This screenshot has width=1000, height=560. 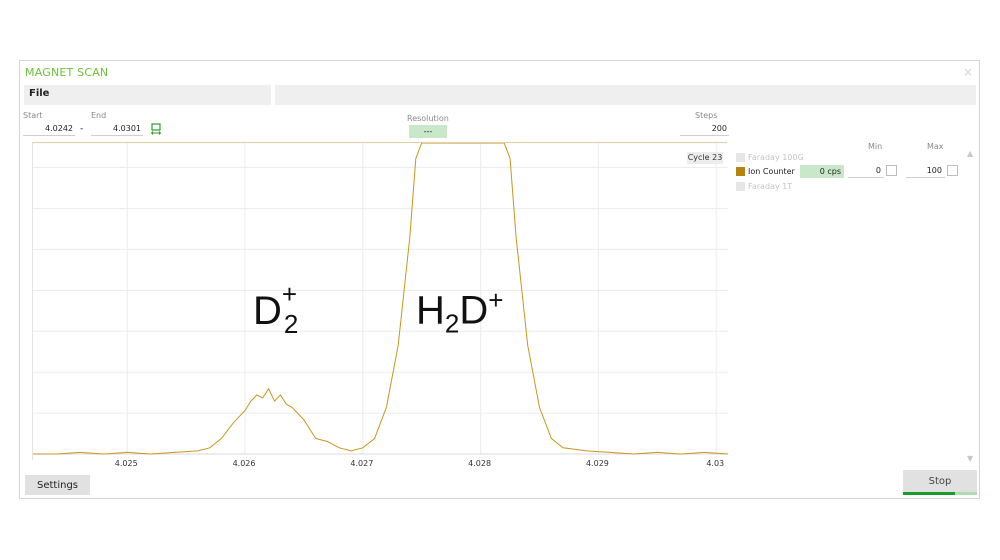 I want to click on menu-bar: File, so click(x=147, y=95).